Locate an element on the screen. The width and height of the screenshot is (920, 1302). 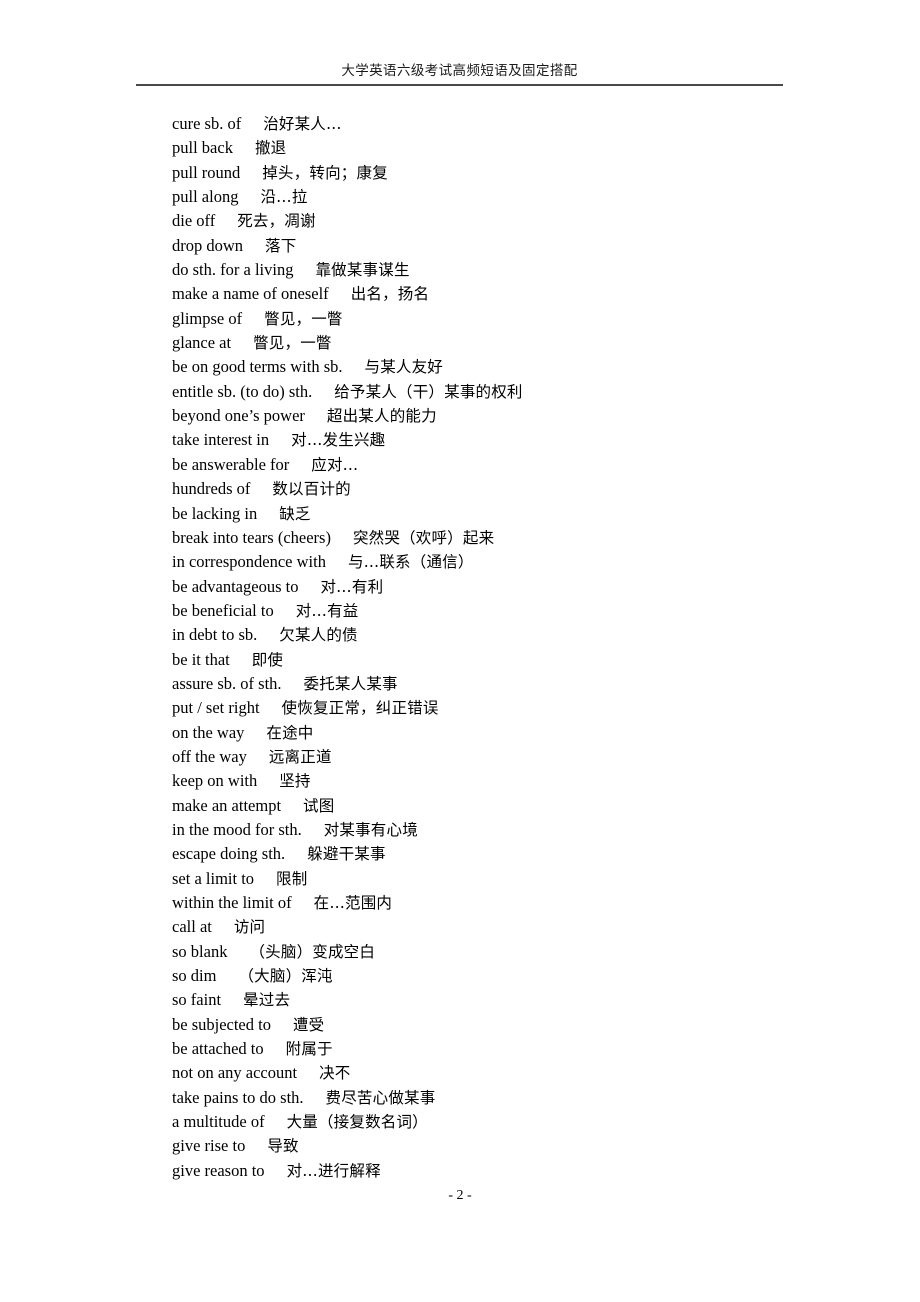
phrase-chinese: 缺乏 is located at coordinates (295, 513).